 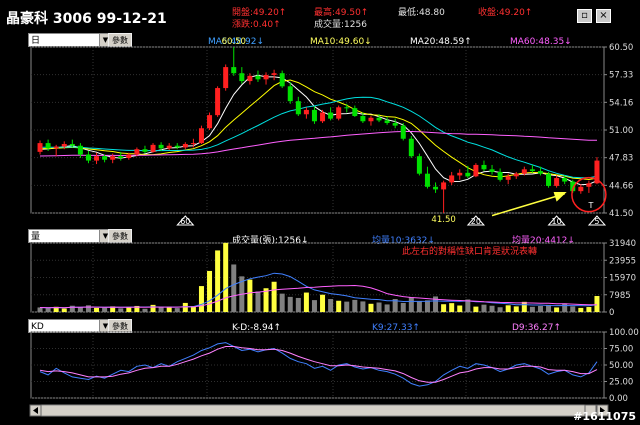 What do you see at coordinates (528, 205) in the screenshot?
I see `arrow-annotation` at bounding box center [528, 205].